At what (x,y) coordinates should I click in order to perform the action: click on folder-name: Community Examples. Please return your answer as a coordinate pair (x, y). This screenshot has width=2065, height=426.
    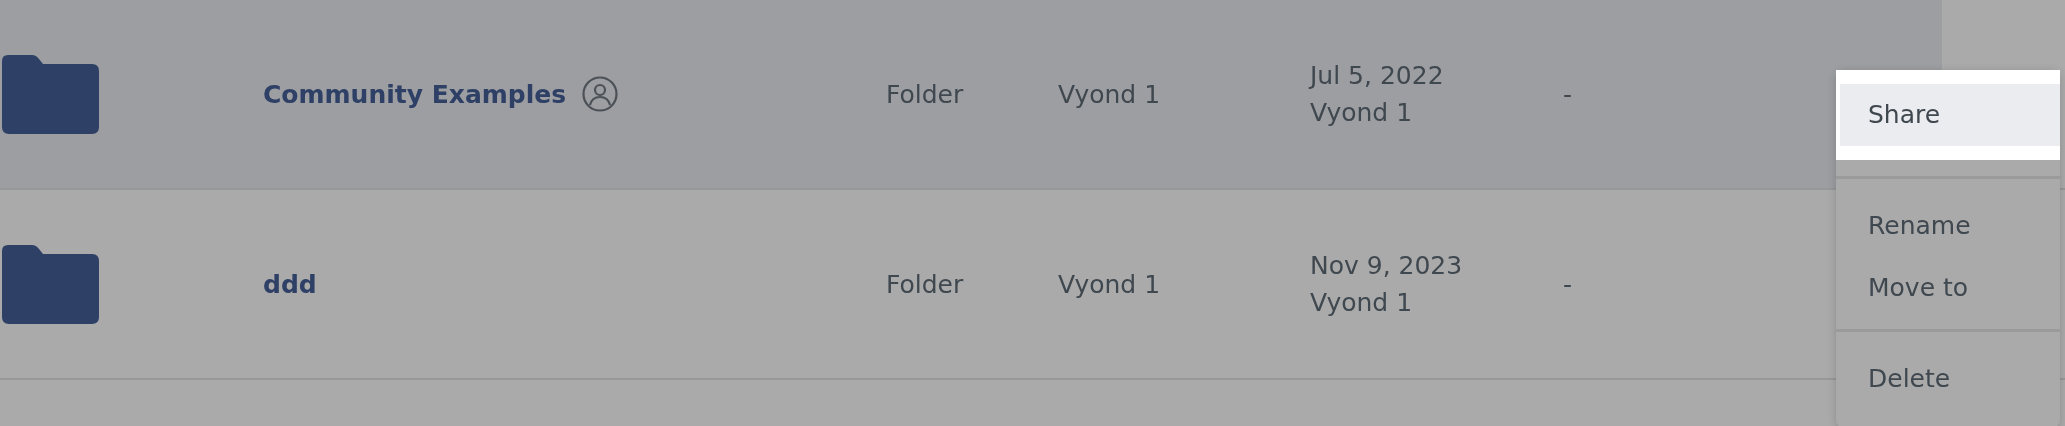
    Looking at the image, I should click on (415, 94).